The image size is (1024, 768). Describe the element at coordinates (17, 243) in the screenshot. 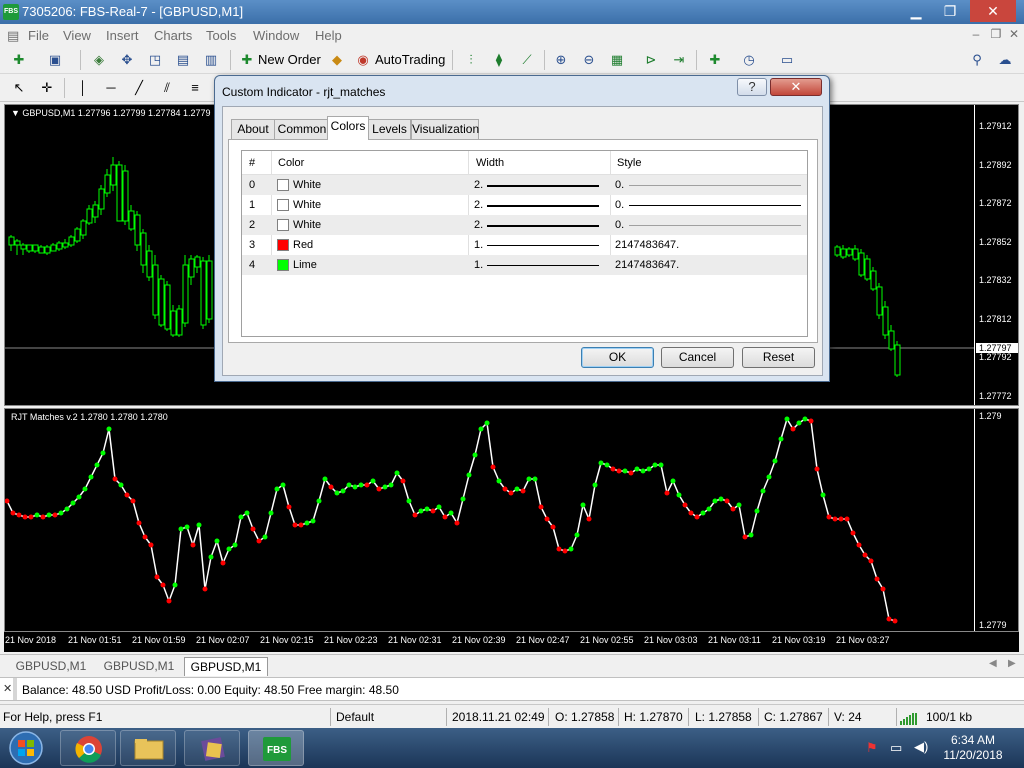

I see `candle-body` at that location.